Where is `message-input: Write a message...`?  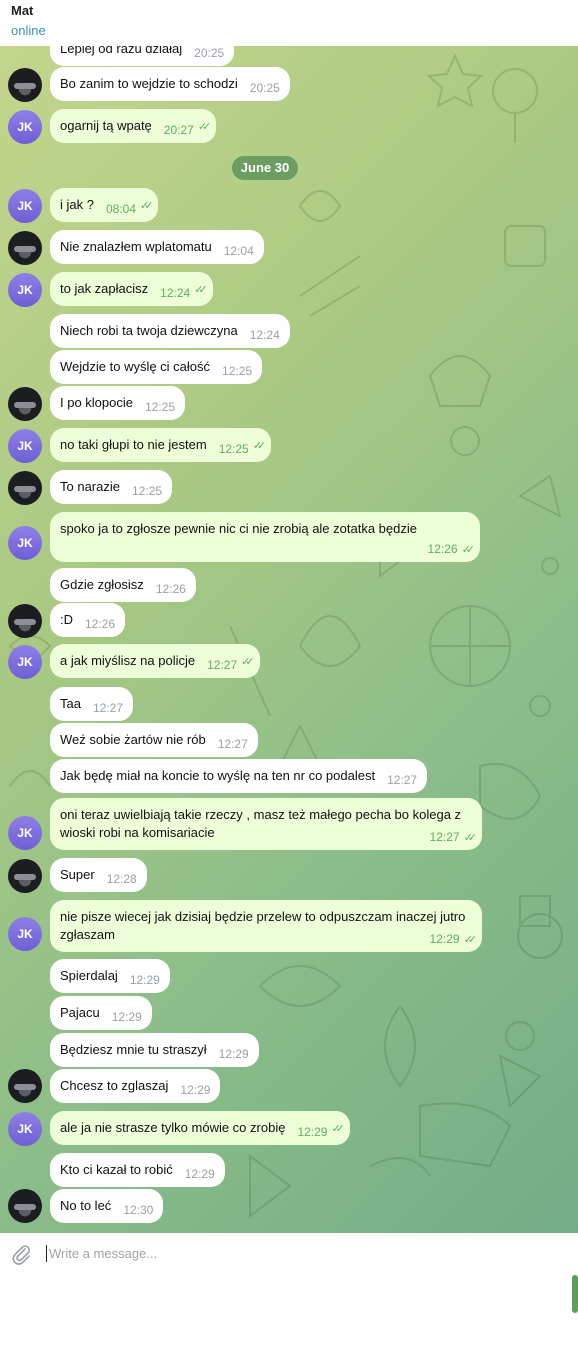 message-input: Write a message... is located at coordinates (103, 1253).